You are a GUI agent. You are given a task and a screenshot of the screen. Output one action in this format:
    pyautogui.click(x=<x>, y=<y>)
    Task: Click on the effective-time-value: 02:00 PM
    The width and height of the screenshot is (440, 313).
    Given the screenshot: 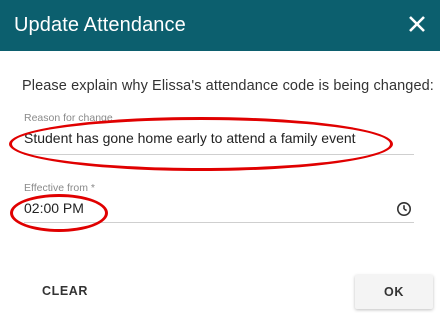 What is the action you would take?
    pyautogui.click(x=54, y=208)
    